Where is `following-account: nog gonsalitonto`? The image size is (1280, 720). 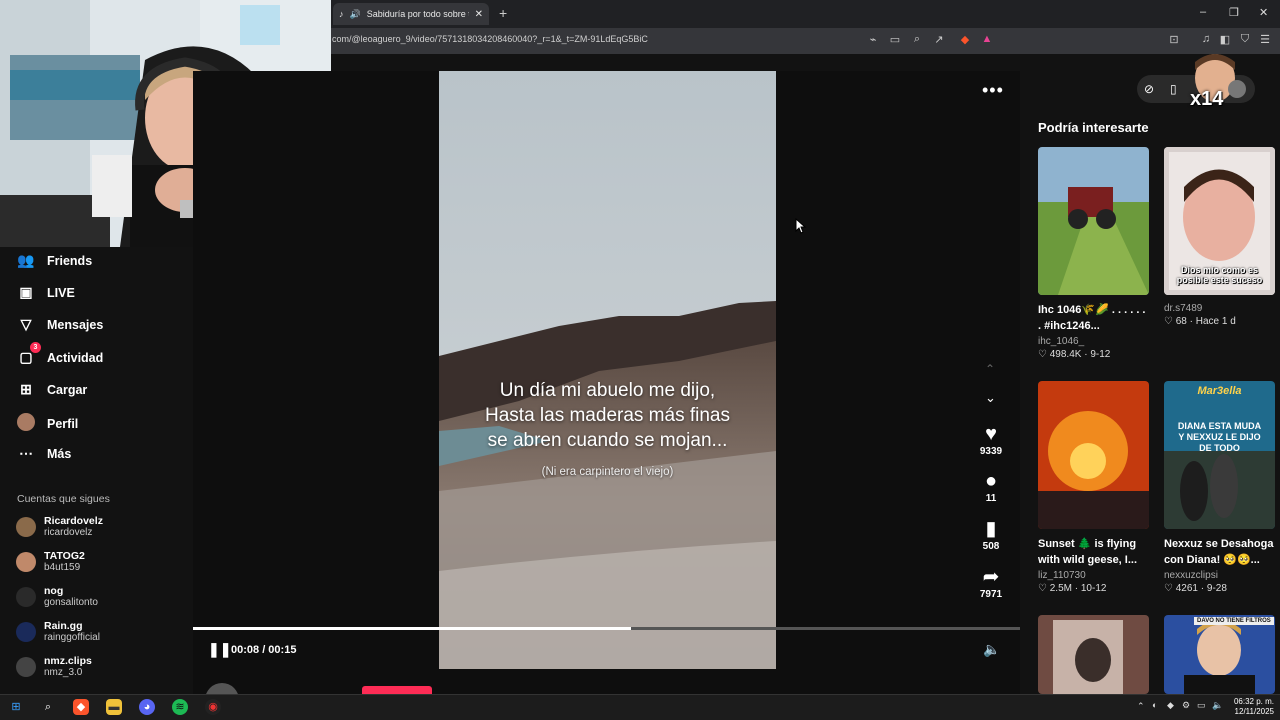 following-account: nog gonsalitonto is located at coordinates (57, 597).